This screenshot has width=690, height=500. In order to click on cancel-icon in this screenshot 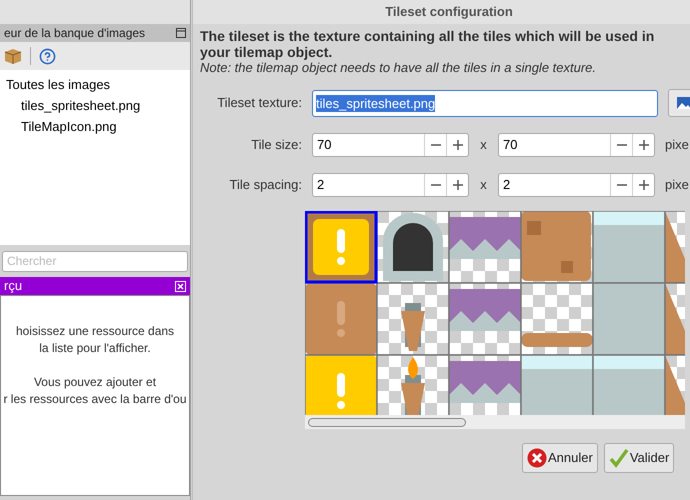, I will do `click(537, 458)`.